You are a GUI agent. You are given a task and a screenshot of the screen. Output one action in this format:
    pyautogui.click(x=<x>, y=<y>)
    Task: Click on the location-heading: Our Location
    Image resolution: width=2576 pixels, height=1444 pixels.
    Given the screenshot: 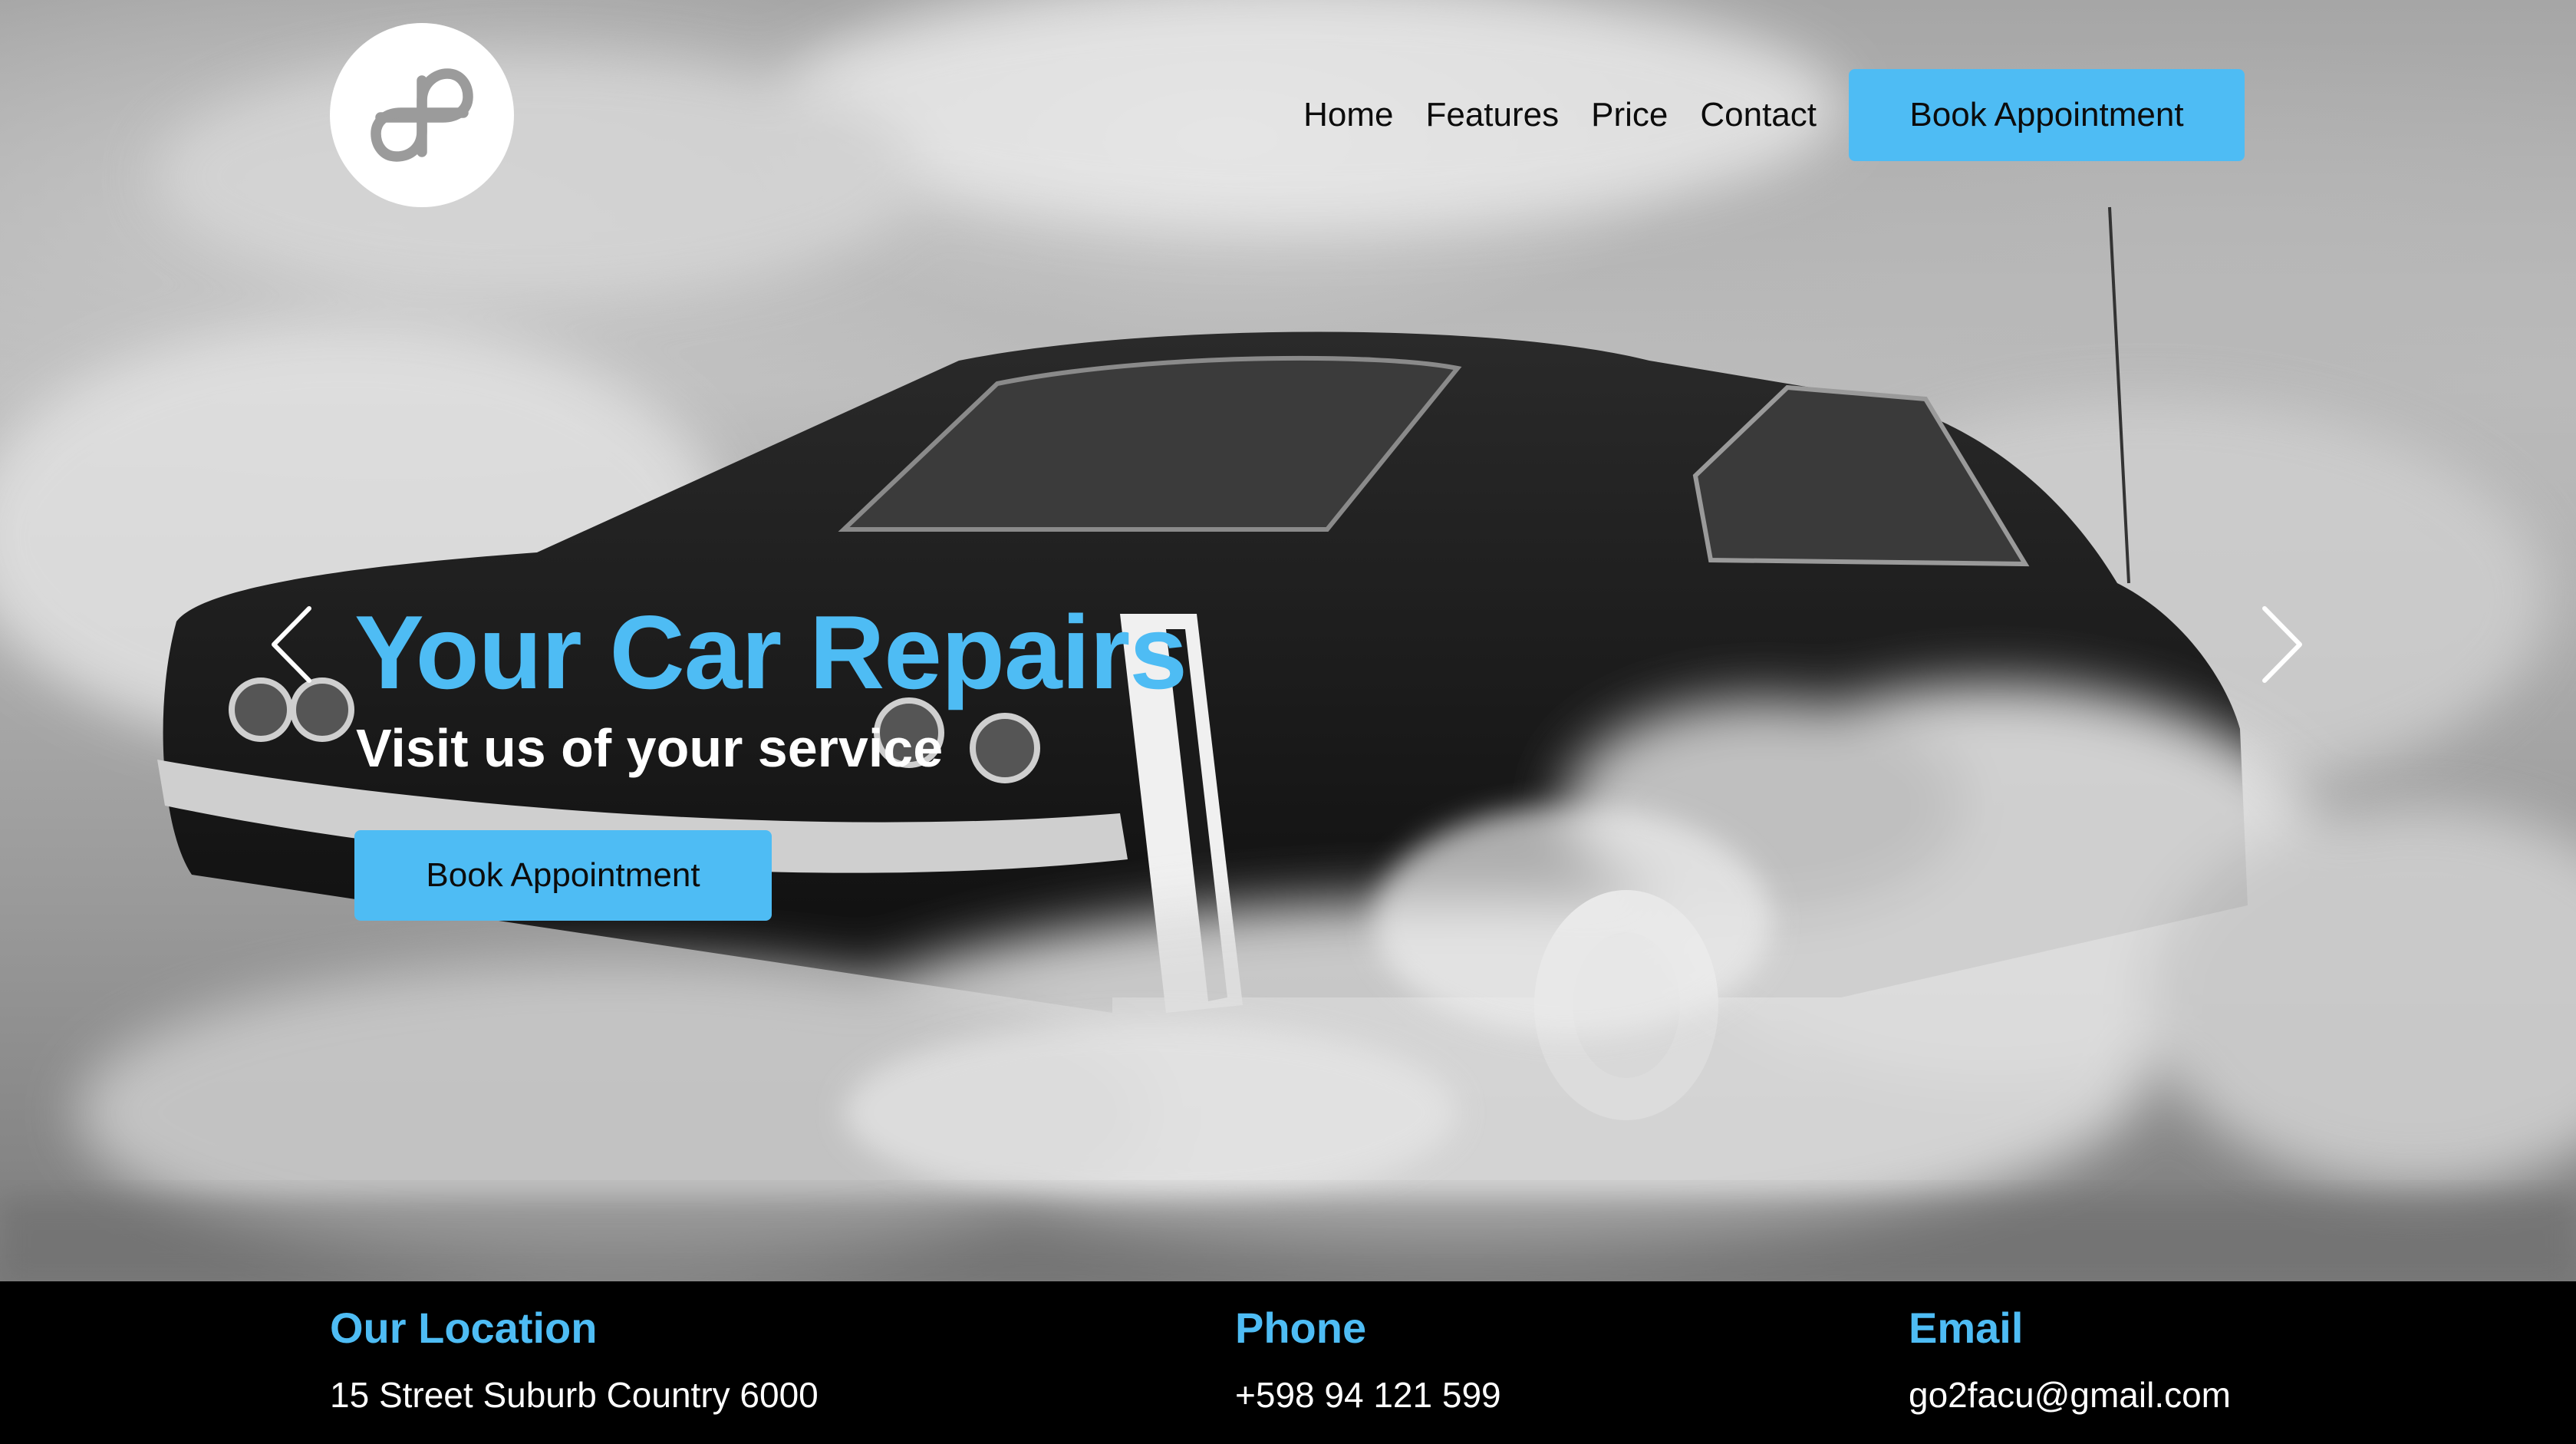 What is the action you would take?
    pyautogui.click(x=464, y=1328)
    